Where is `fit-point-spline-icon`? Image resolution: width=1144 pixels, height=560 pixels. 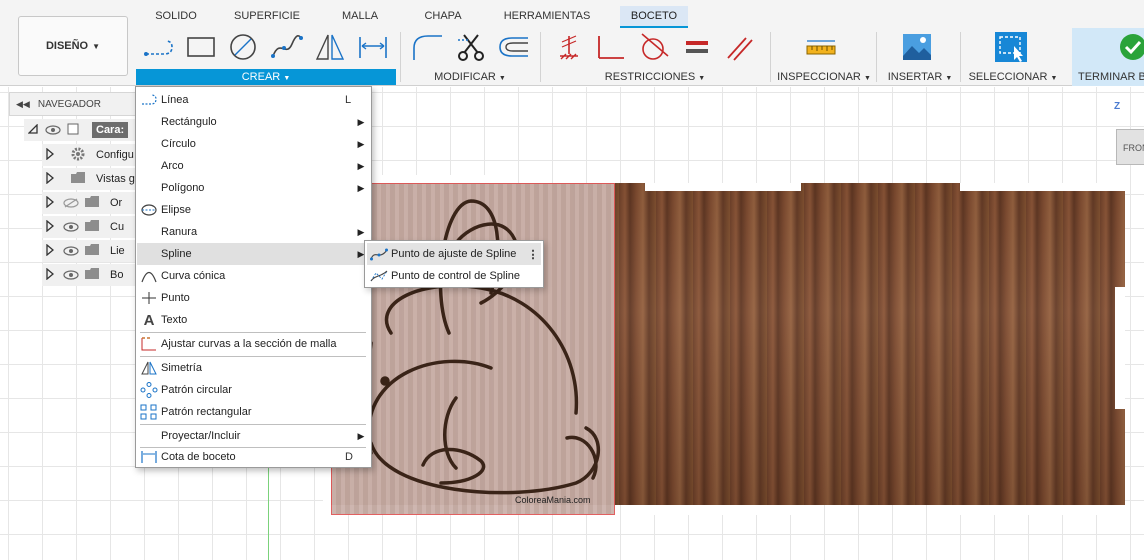 fit-point-spline-icon is located at coordinates (379, 254).